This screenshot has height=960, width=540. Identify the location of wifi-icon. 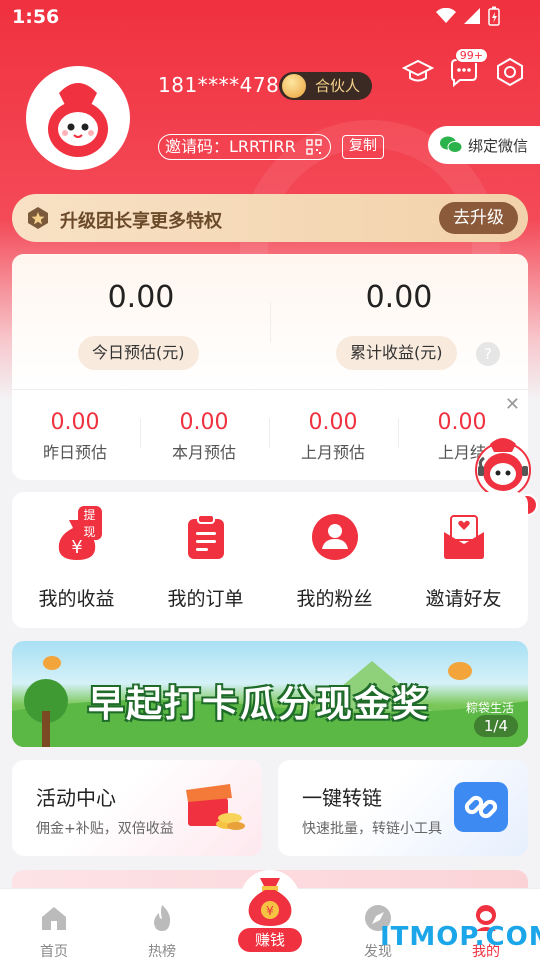
(446, 15).